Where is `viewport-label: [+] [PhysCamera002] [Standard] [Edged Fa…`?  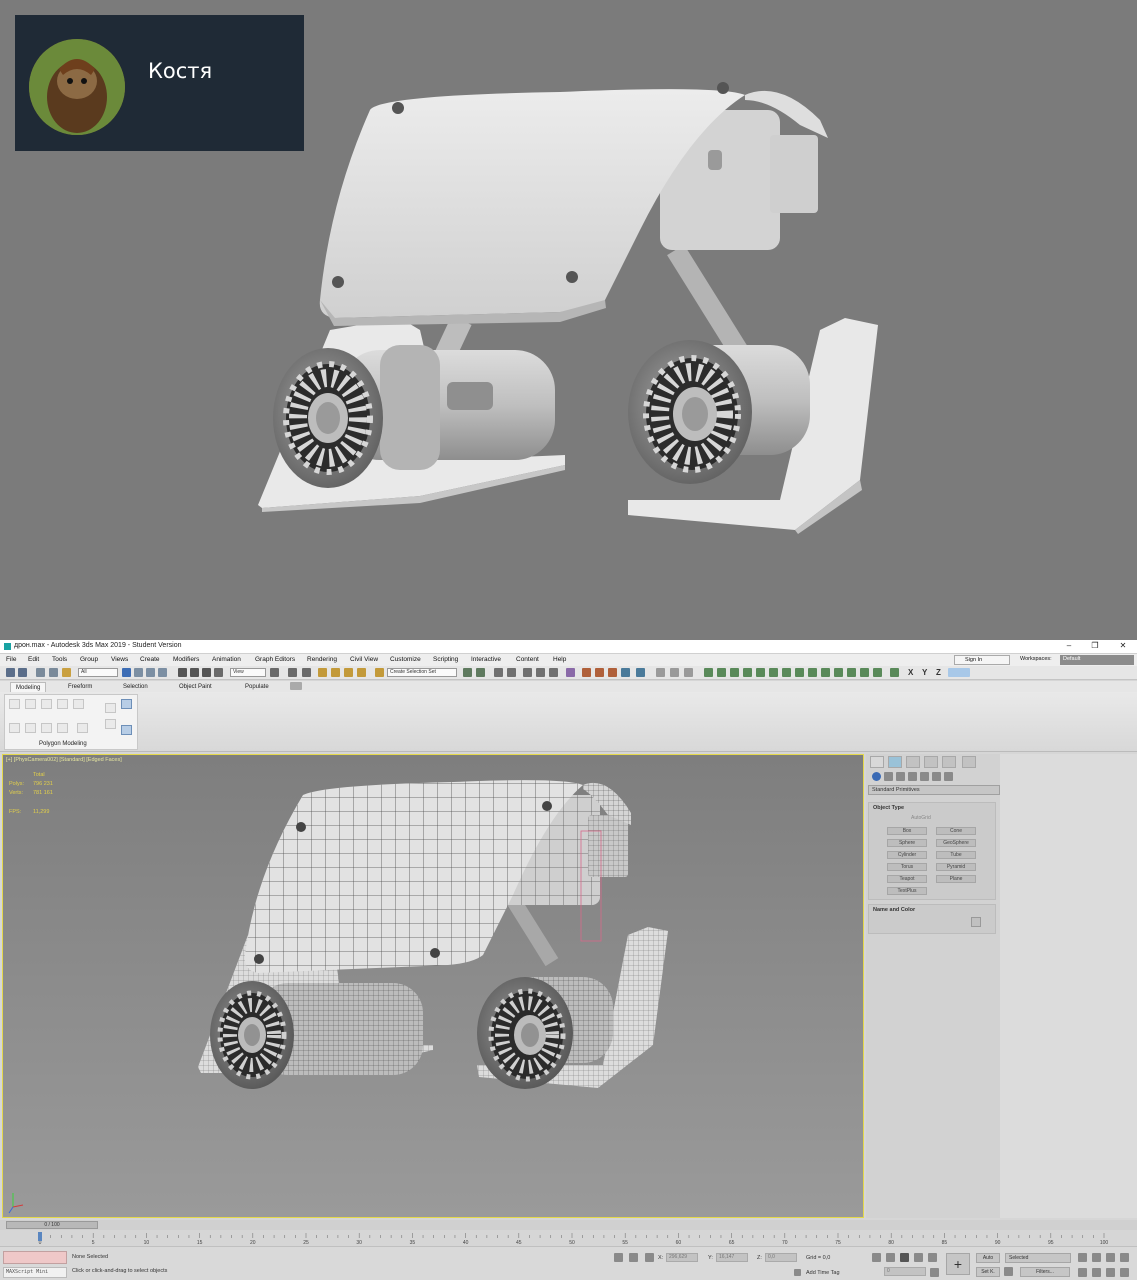 viewport-label: [+] [PhysCamera002] [Standard] [Edged Fa… is located at coordinates (64, 760).